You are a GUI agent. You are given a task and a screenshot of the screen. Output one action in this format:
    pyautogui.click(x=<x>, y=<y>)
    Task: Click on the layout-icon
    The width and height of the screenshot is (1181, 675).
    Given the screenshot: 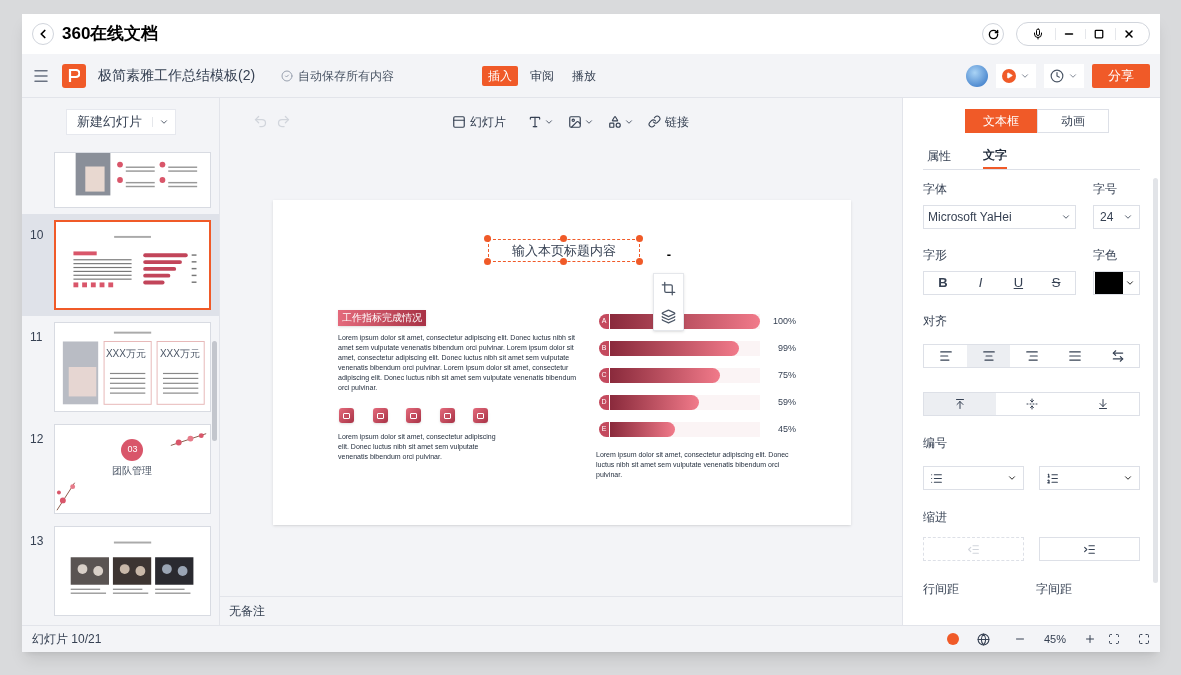 What is the action you would take?
    pyautogui.click(x=459, y=121)
    